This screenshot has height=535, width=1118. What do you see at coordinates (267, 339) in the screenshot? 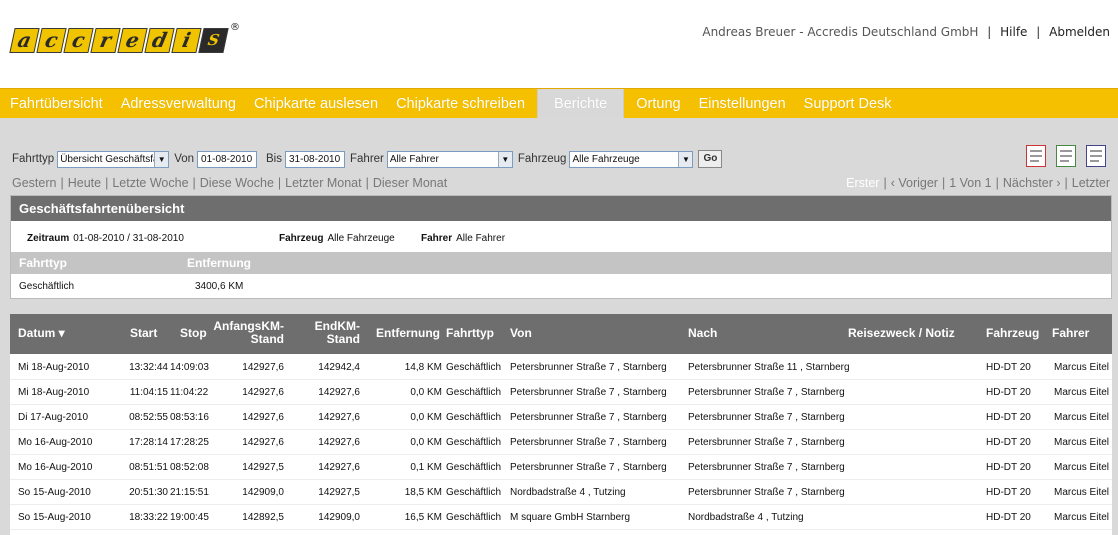
I see `col-anfangskm-line2: Stand` at bounding box center [267, 339].